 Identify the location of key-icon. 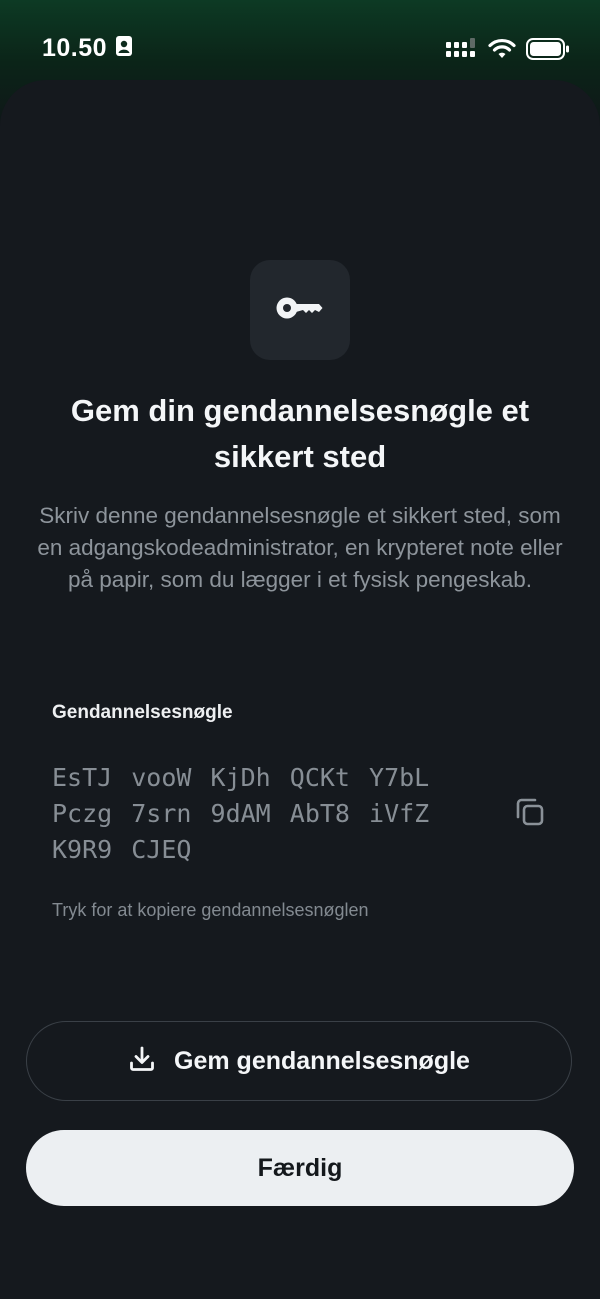
(300, 310).